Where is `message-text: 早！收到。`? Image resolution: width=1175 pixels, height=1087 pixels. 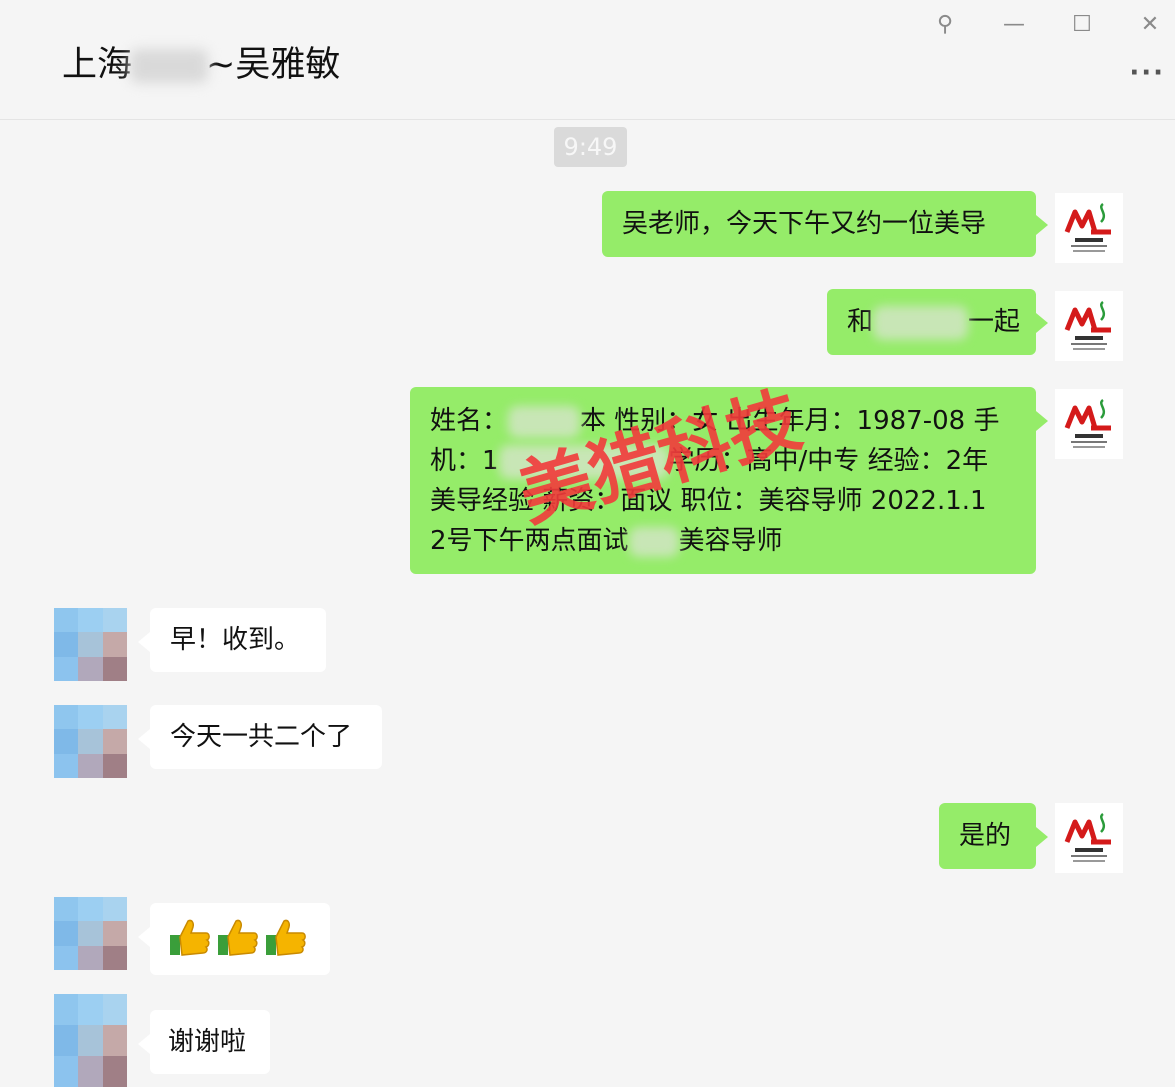
message-text: 早！收到。 is located at coordinates (235, 640).